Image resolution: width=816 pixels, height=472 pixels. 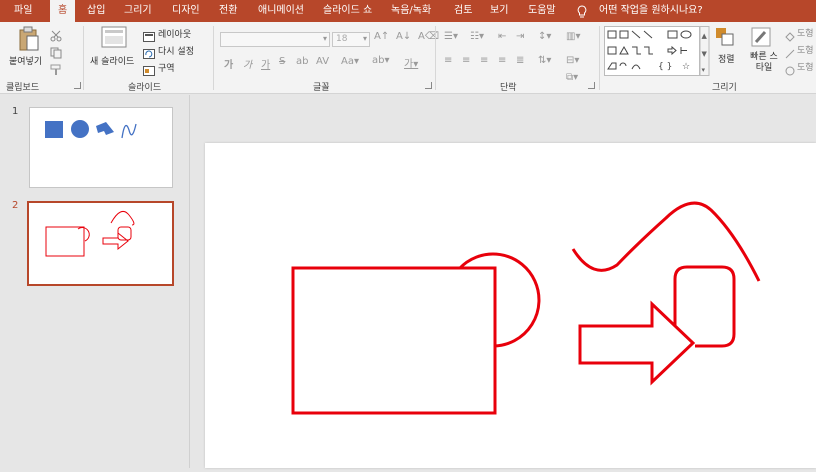 What do you see at coordinates (466, 60) in the screenshot?
I see `align-center-icon: ≡` at bounding box center [466, 60].